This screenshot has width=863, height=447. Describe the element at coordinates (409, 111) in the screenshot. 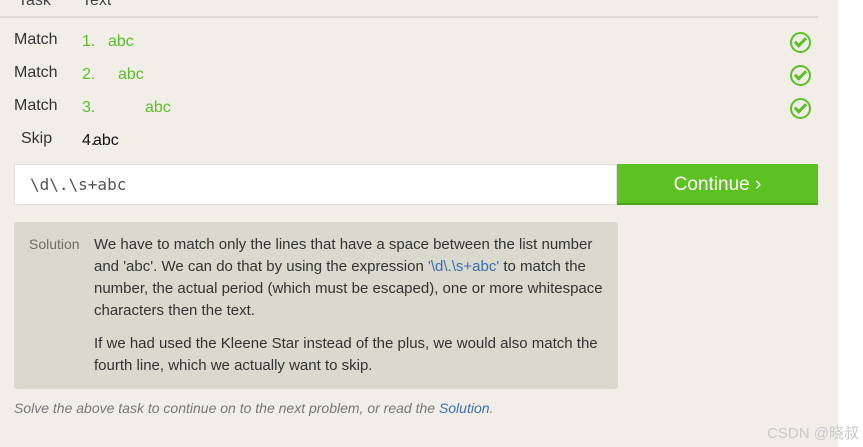

I see `table-row: Match 3. abc` at that location.